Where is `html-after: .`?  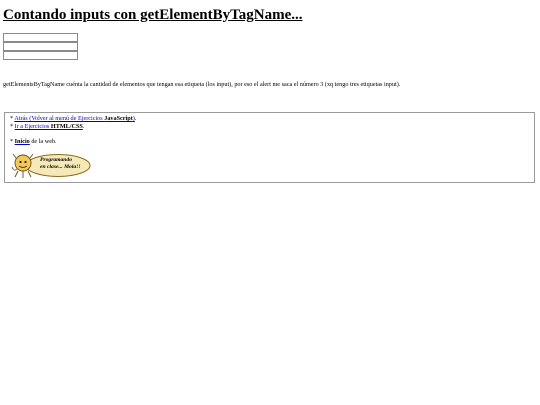 html-after: . is located at coordinates (83, 126).